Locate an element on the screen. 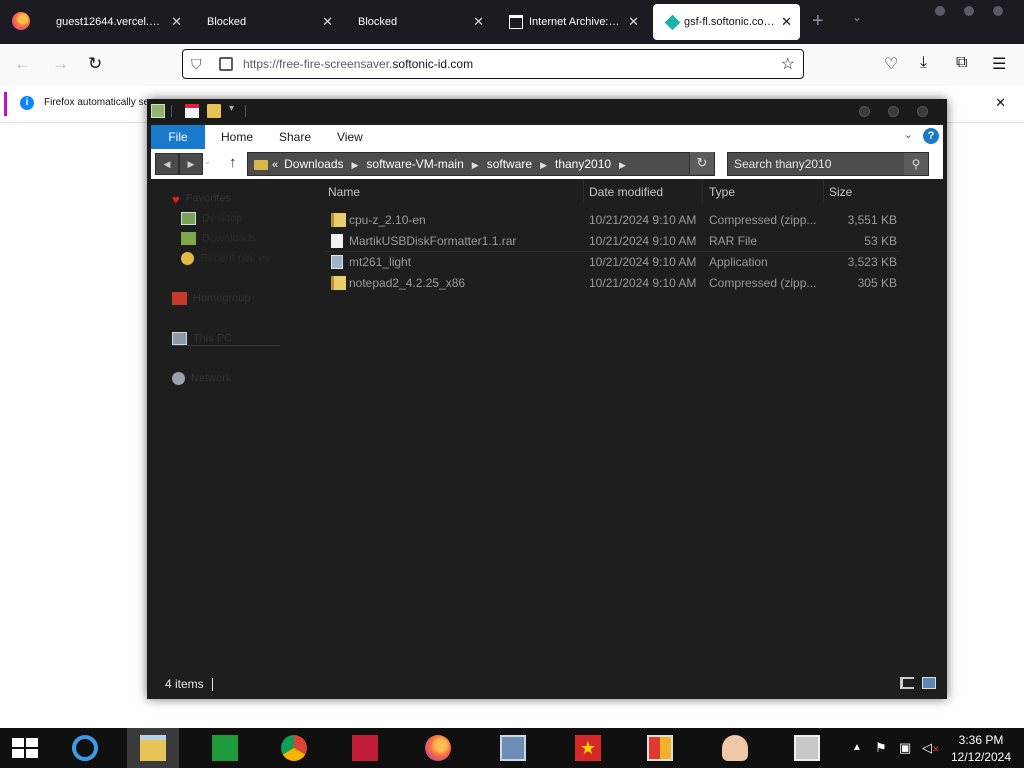 This screenshot has width=1024, height=768. details-view-icon is located at coordinates (907, 683).